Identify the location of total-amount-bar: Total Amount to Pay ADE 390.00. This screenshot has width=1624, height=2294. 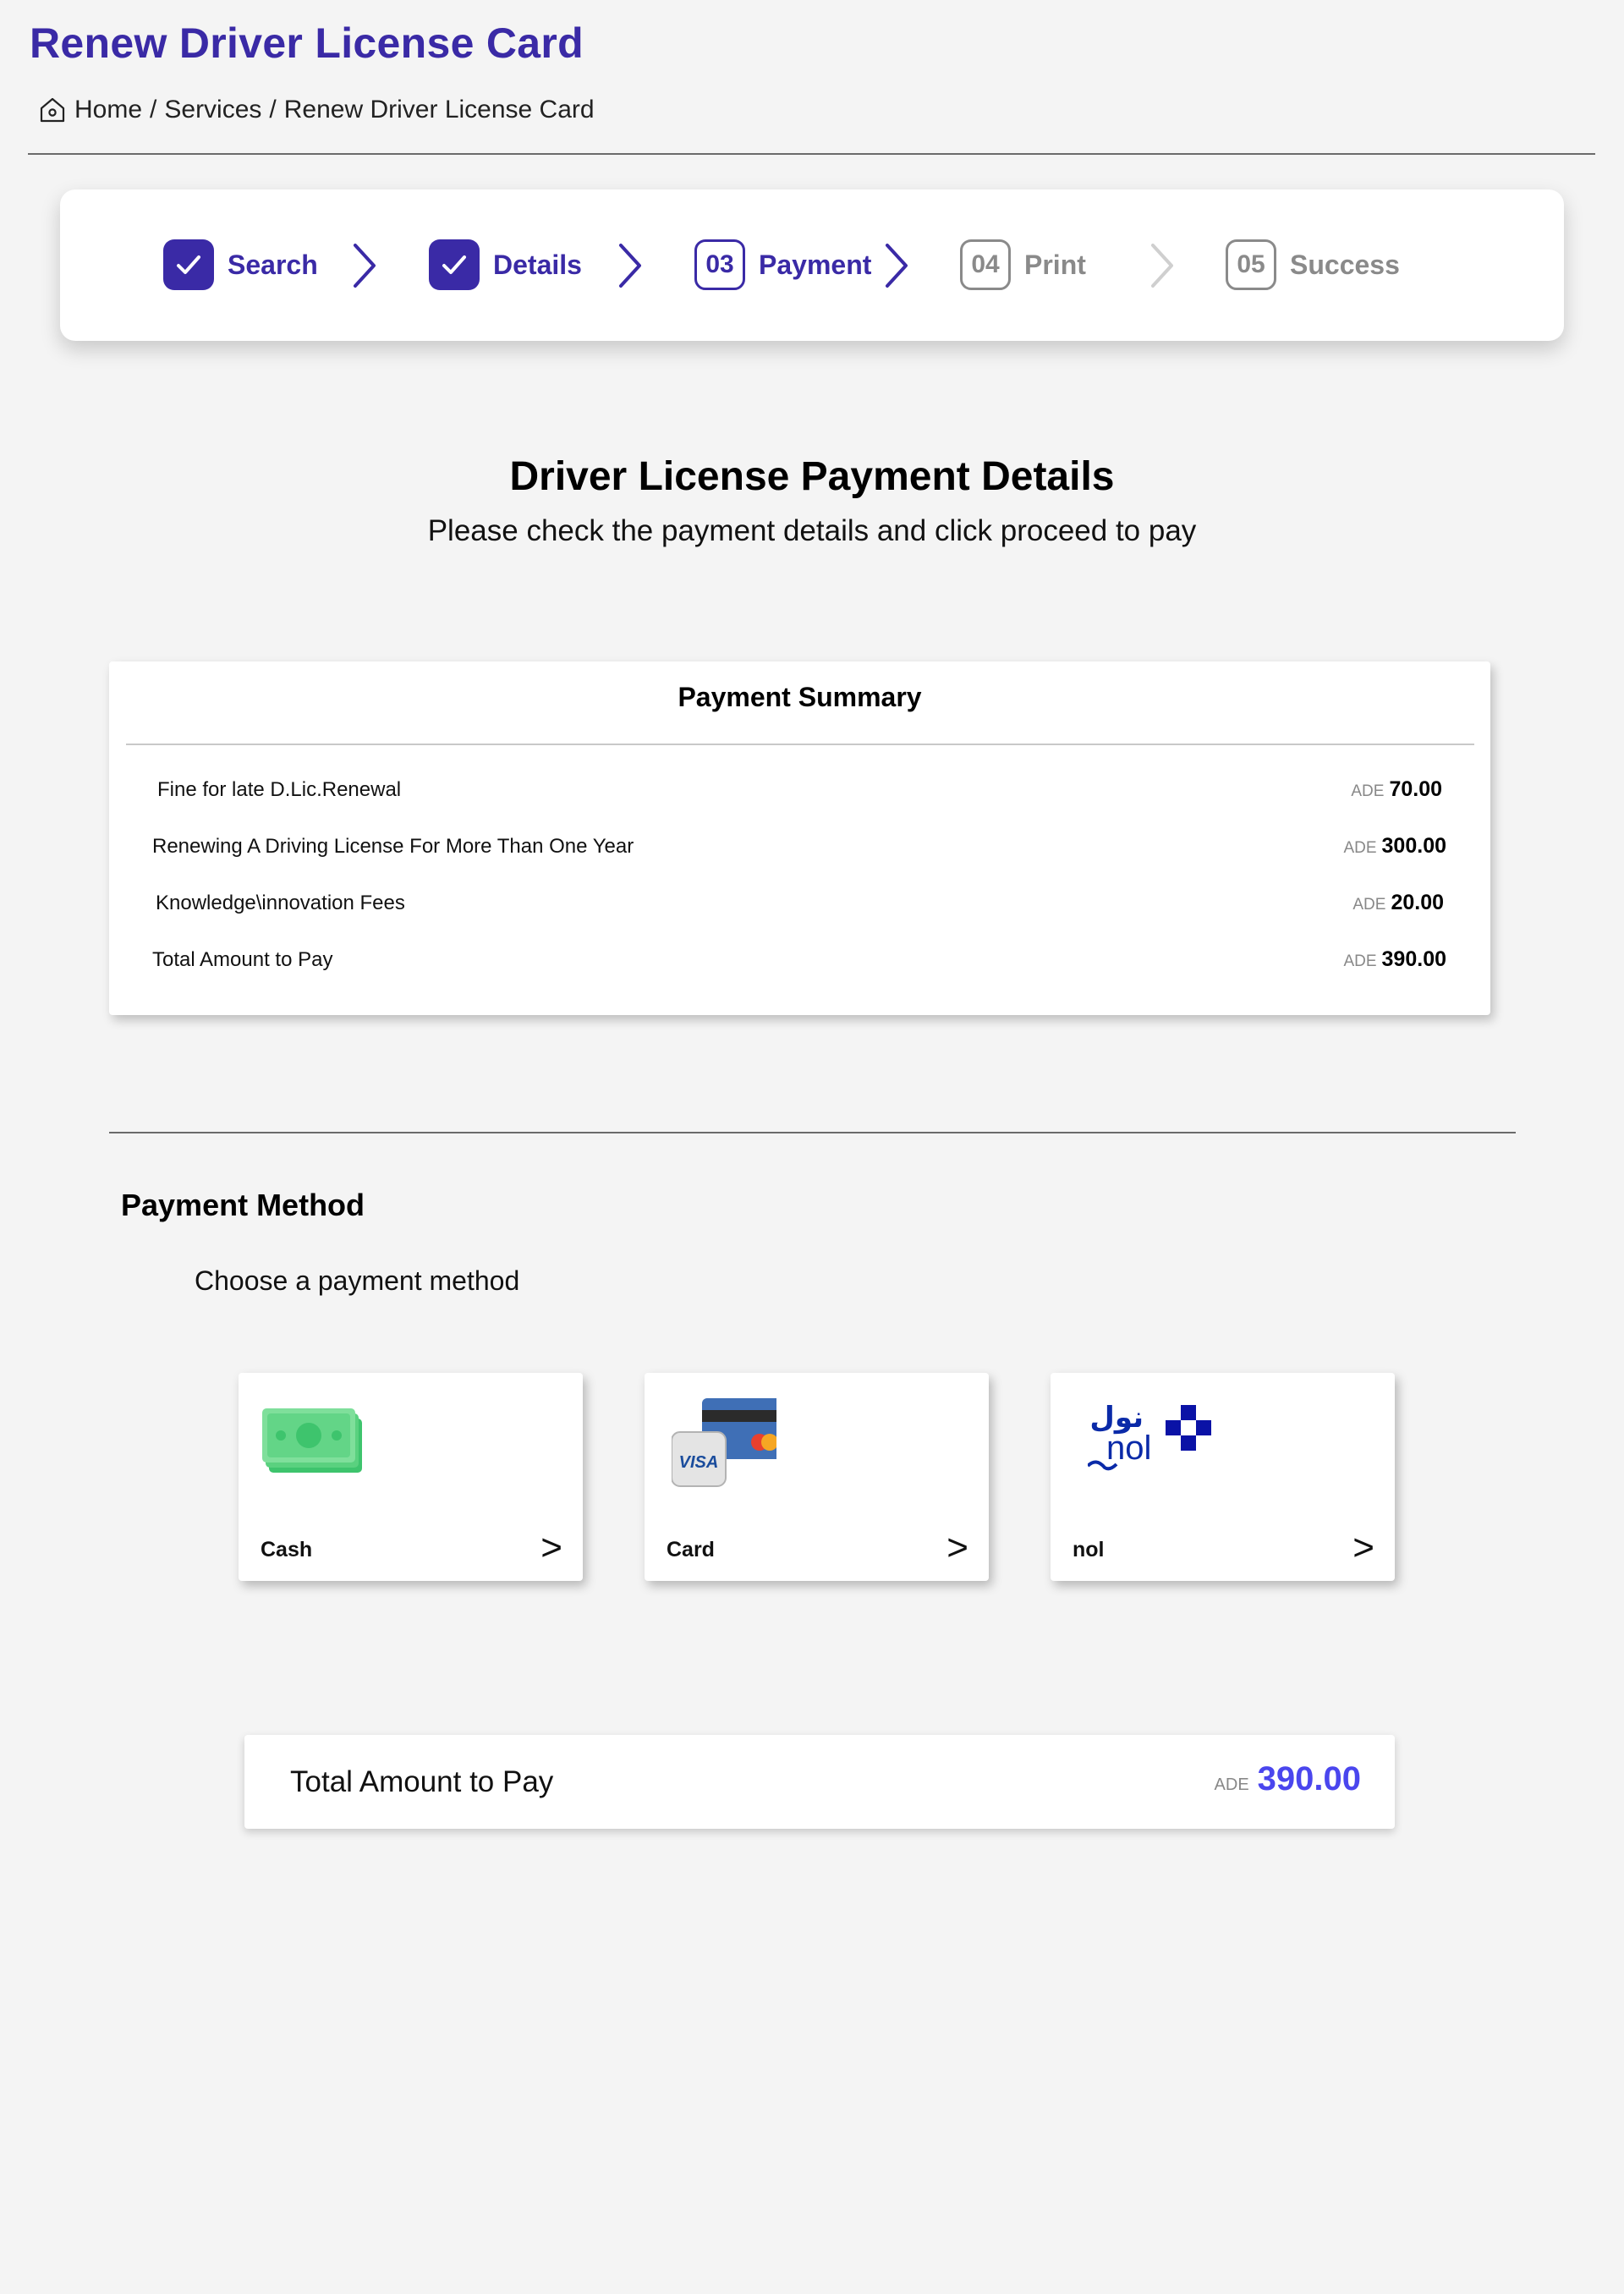
(820, 1782).